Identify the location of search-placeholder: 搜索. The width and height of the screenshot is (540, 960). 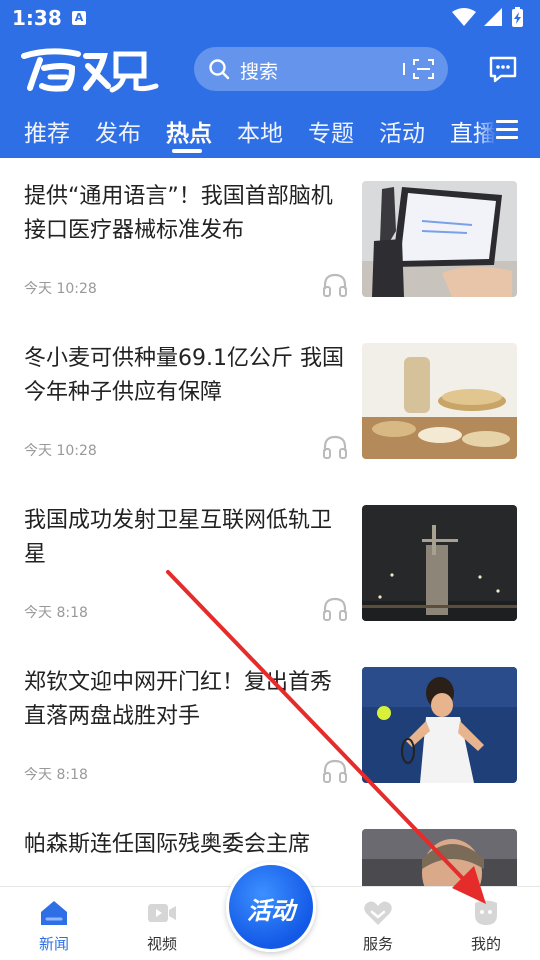
(259, 72).